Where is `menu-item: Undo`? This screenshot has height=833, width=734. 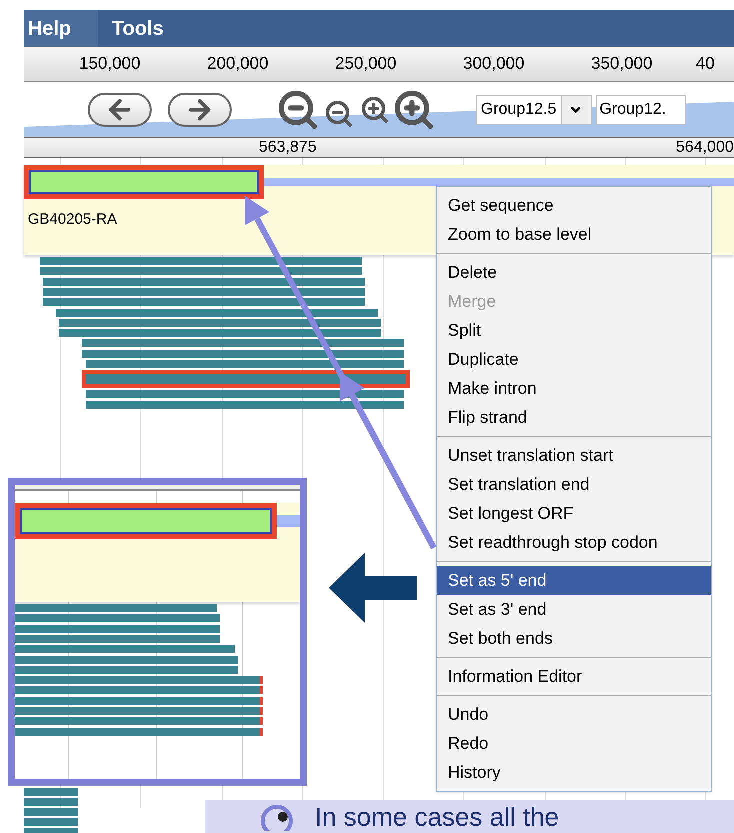
menu-item: Undo is located at coordinates (574, 714).